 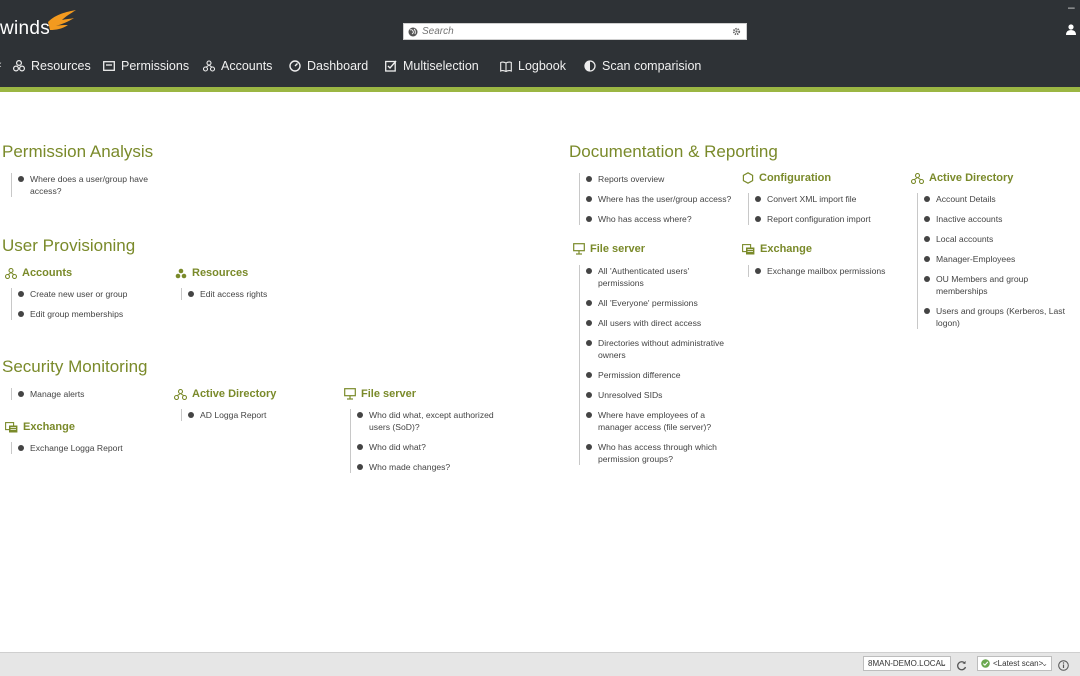 I want to click on security-monitoring-exchange-list: Exchange Logga Report, so click(x=86, y=448).